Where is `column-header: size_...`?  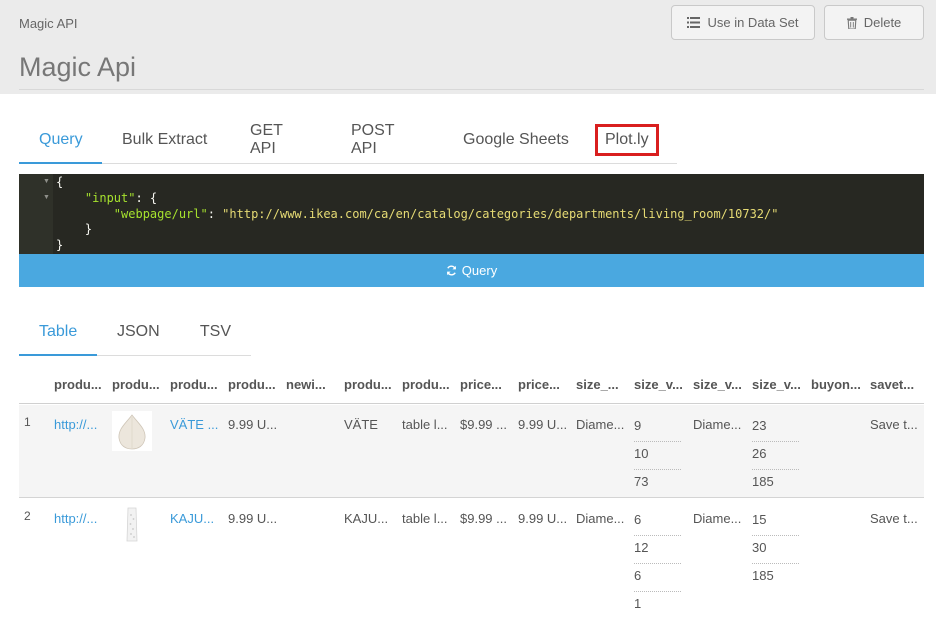 column-header: size_... is located at coordinates (597, 384).